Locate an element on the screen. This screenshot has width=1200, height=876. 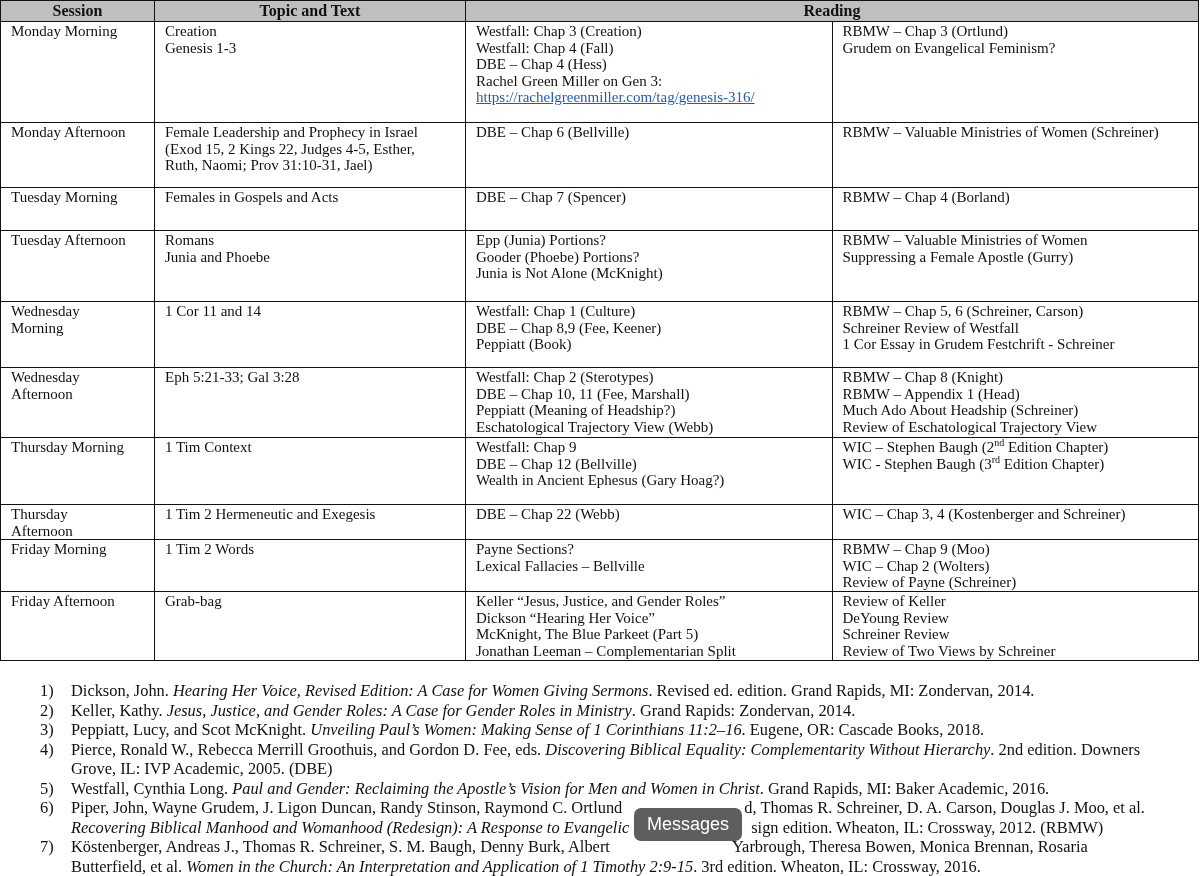
reading-item: Keller “Jesus, Justice, and Gender Roles” is located at coordinates (601, 601).